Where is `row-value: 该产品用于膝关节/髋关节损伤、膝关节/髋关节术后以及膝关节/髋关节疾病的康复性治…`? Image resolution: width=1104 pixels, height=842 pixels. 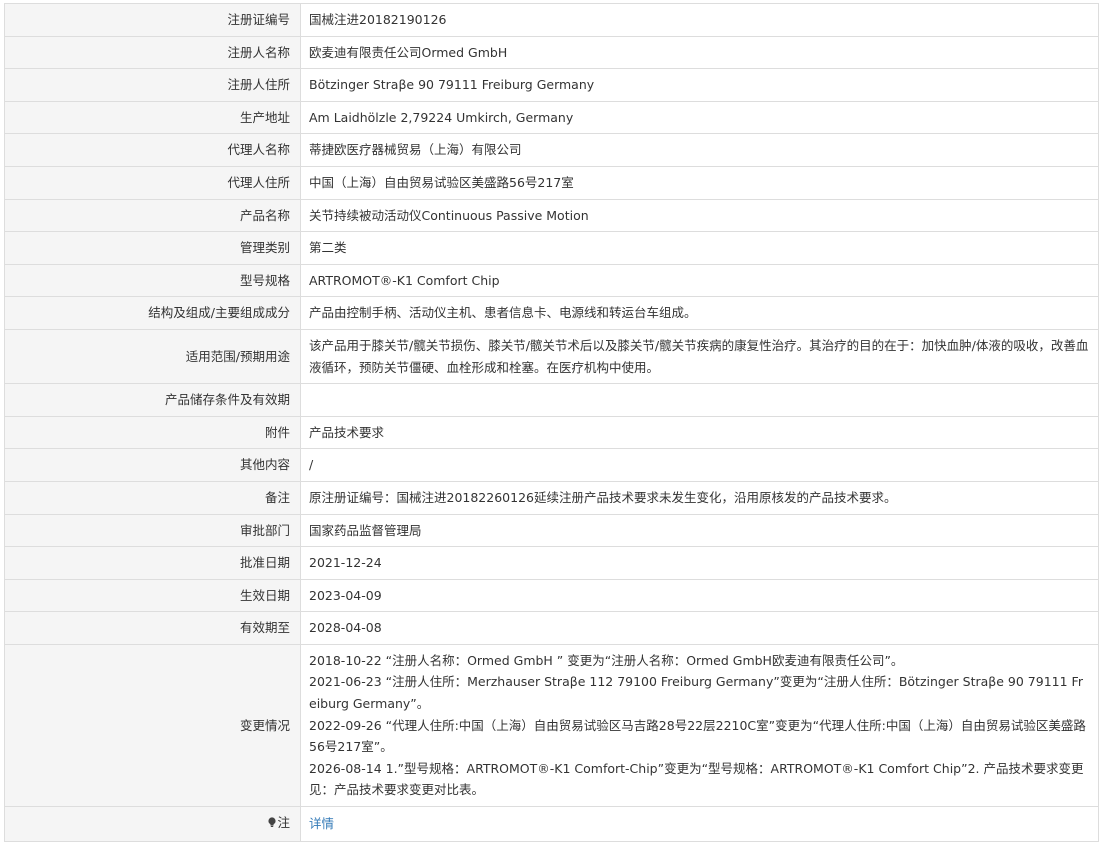 row-value: 该产品用于膝关节/髋关节损伤、膝关节/髋关节术后以及膝关节/髋关节疾病的康复性治… is located at coordinates (699, 356).